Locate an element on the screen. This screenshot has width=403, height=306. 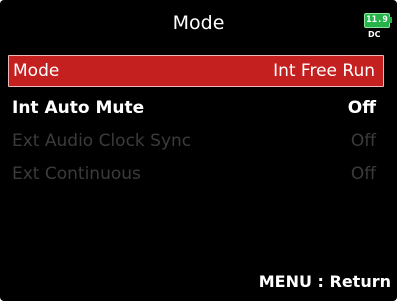
menu-item-label: Mode is located at coordinates (36, 71).